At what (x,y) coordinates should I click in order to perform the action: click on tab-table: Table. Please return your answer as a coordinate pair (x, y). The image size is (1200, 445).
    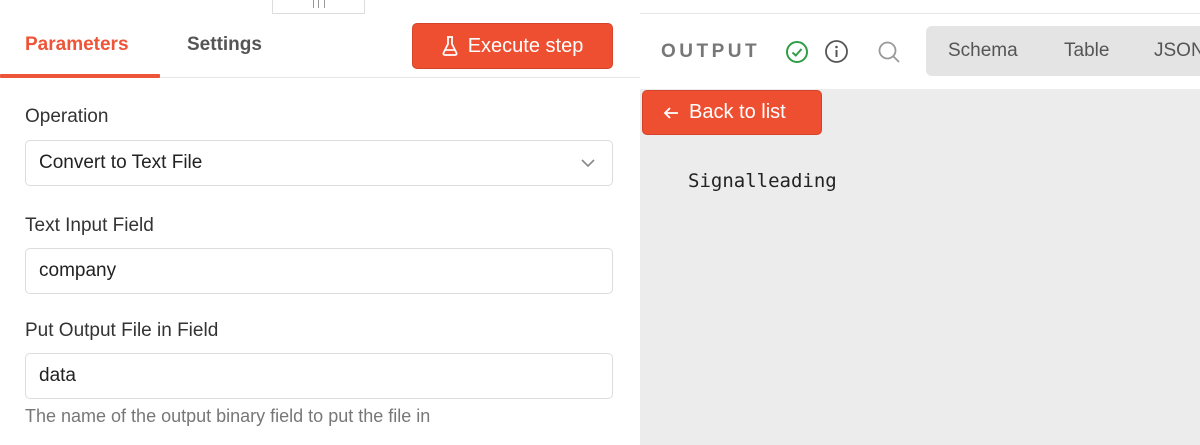
    Looking at the image, I should click on (1086, 51).